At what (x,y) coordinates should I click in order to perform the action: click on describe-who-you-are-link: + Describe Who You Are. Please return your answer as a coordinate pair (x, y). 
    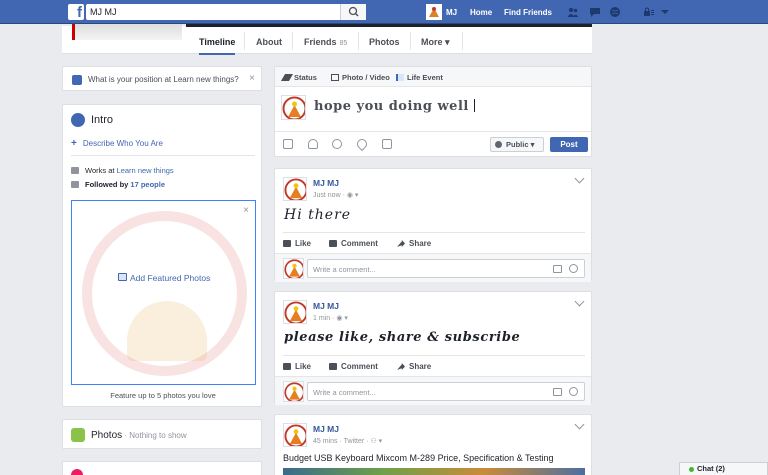
    Looking at the image, I should click on (117, 143).